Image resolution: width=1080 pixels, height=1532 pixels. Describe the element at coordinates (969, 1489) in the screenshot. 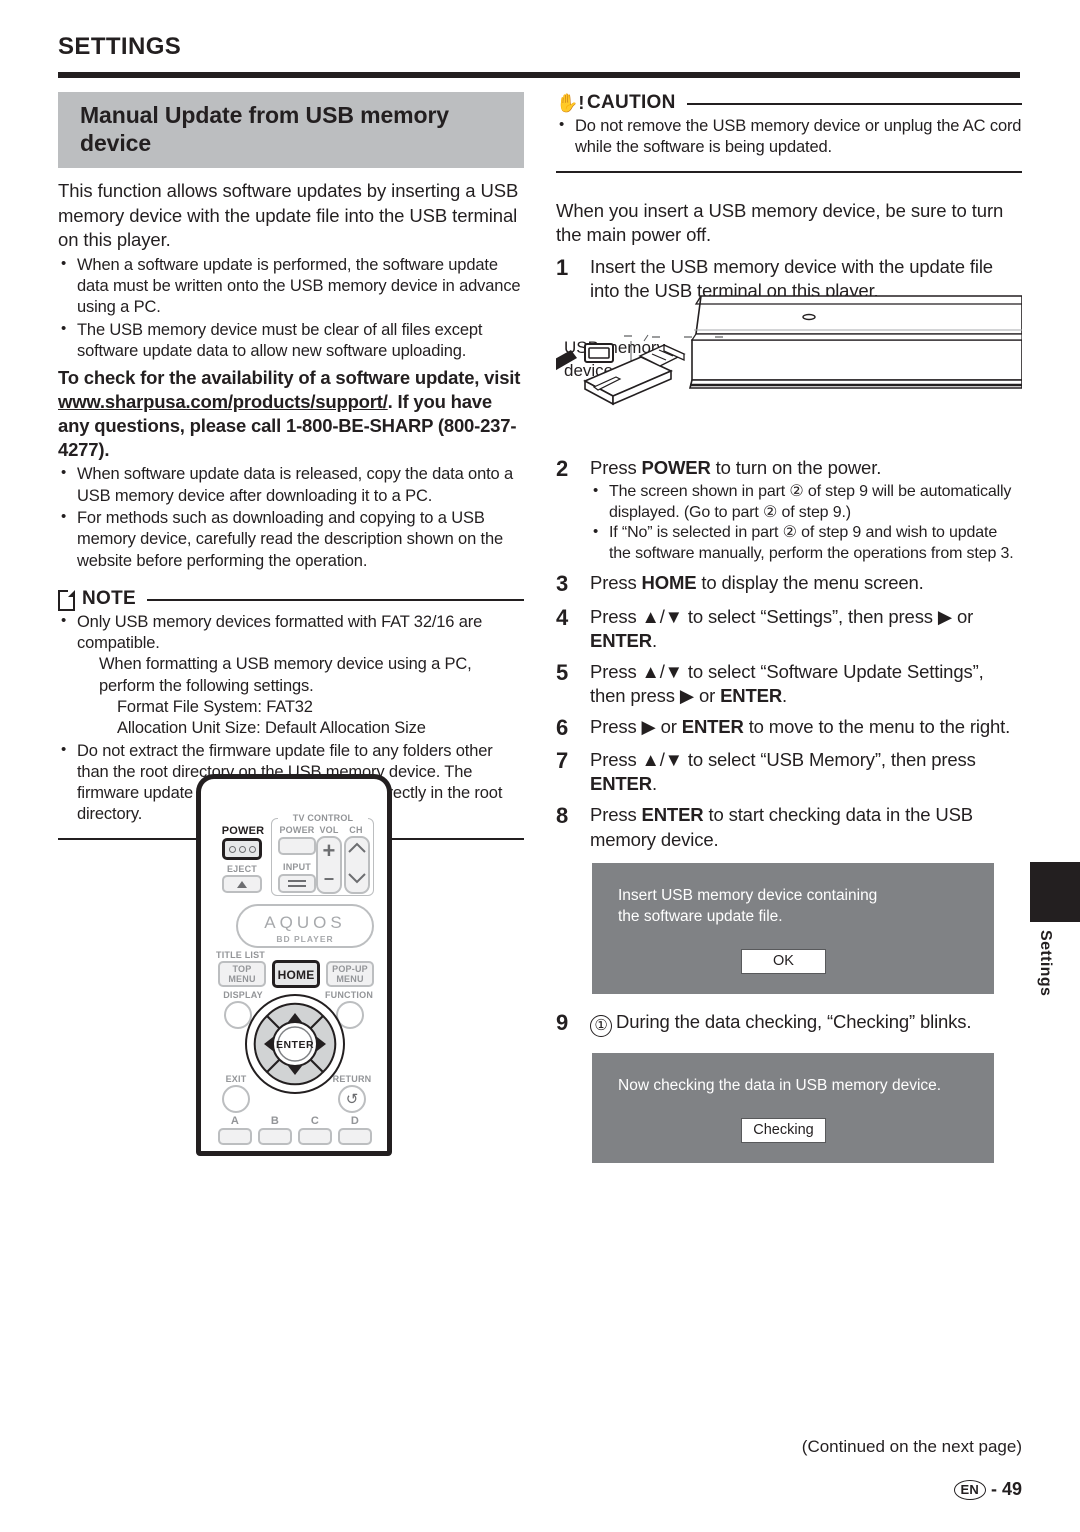

I see `language-badge: EN` at that location.